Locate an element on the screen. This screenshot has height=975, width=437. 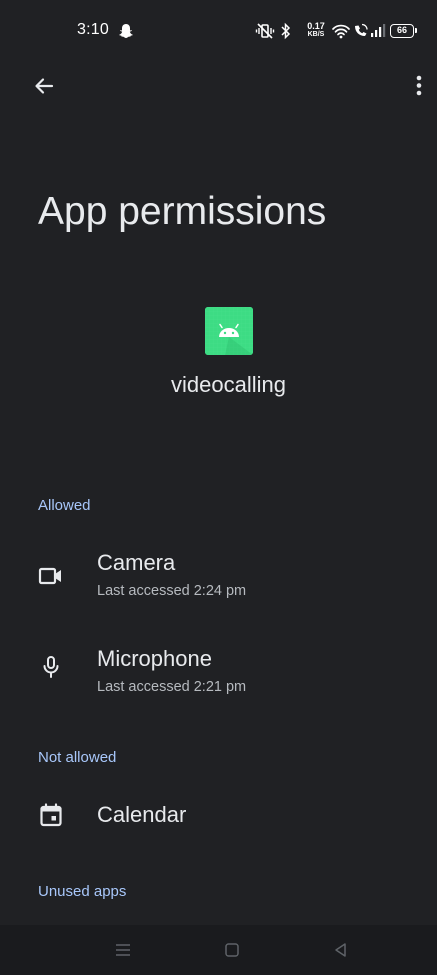
section-header-not-allowed: Not allowed is located at coordinates (77, 757).